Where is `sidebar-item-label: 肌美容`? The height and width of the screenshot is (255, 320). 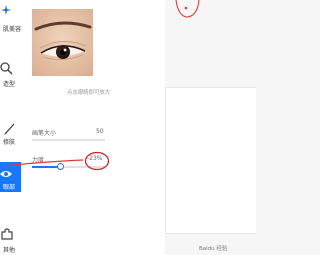 sidebar-item-label: 肌美容 is located at coordinates (12, 29).